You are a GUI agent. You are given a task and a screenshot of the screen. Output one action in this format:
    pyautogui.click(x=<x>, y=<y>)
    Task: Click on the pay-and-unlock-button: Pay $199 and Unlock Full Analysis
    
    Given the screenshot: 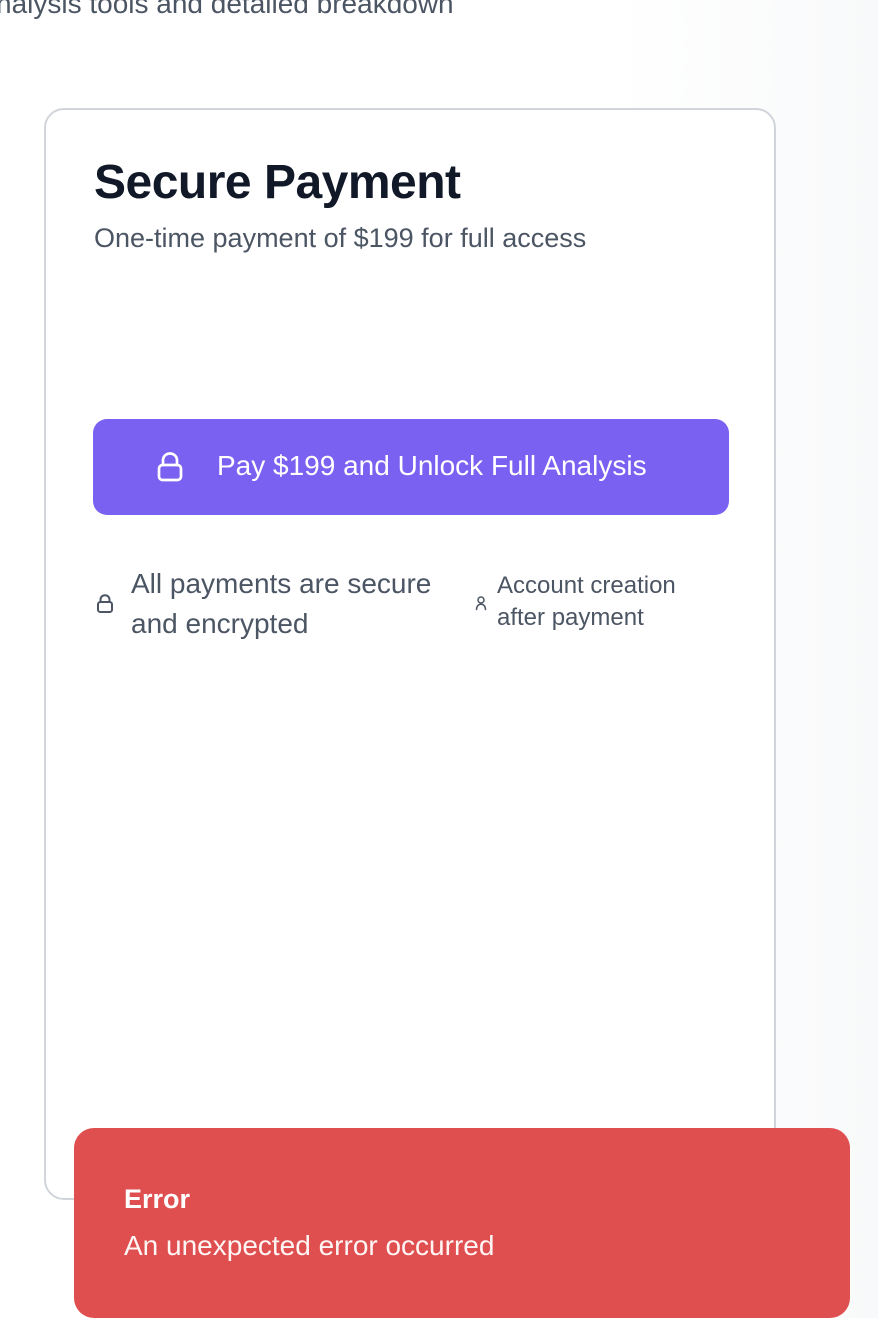 What is the action you would take?
    pyautogui.click(x=411, y=467)
    